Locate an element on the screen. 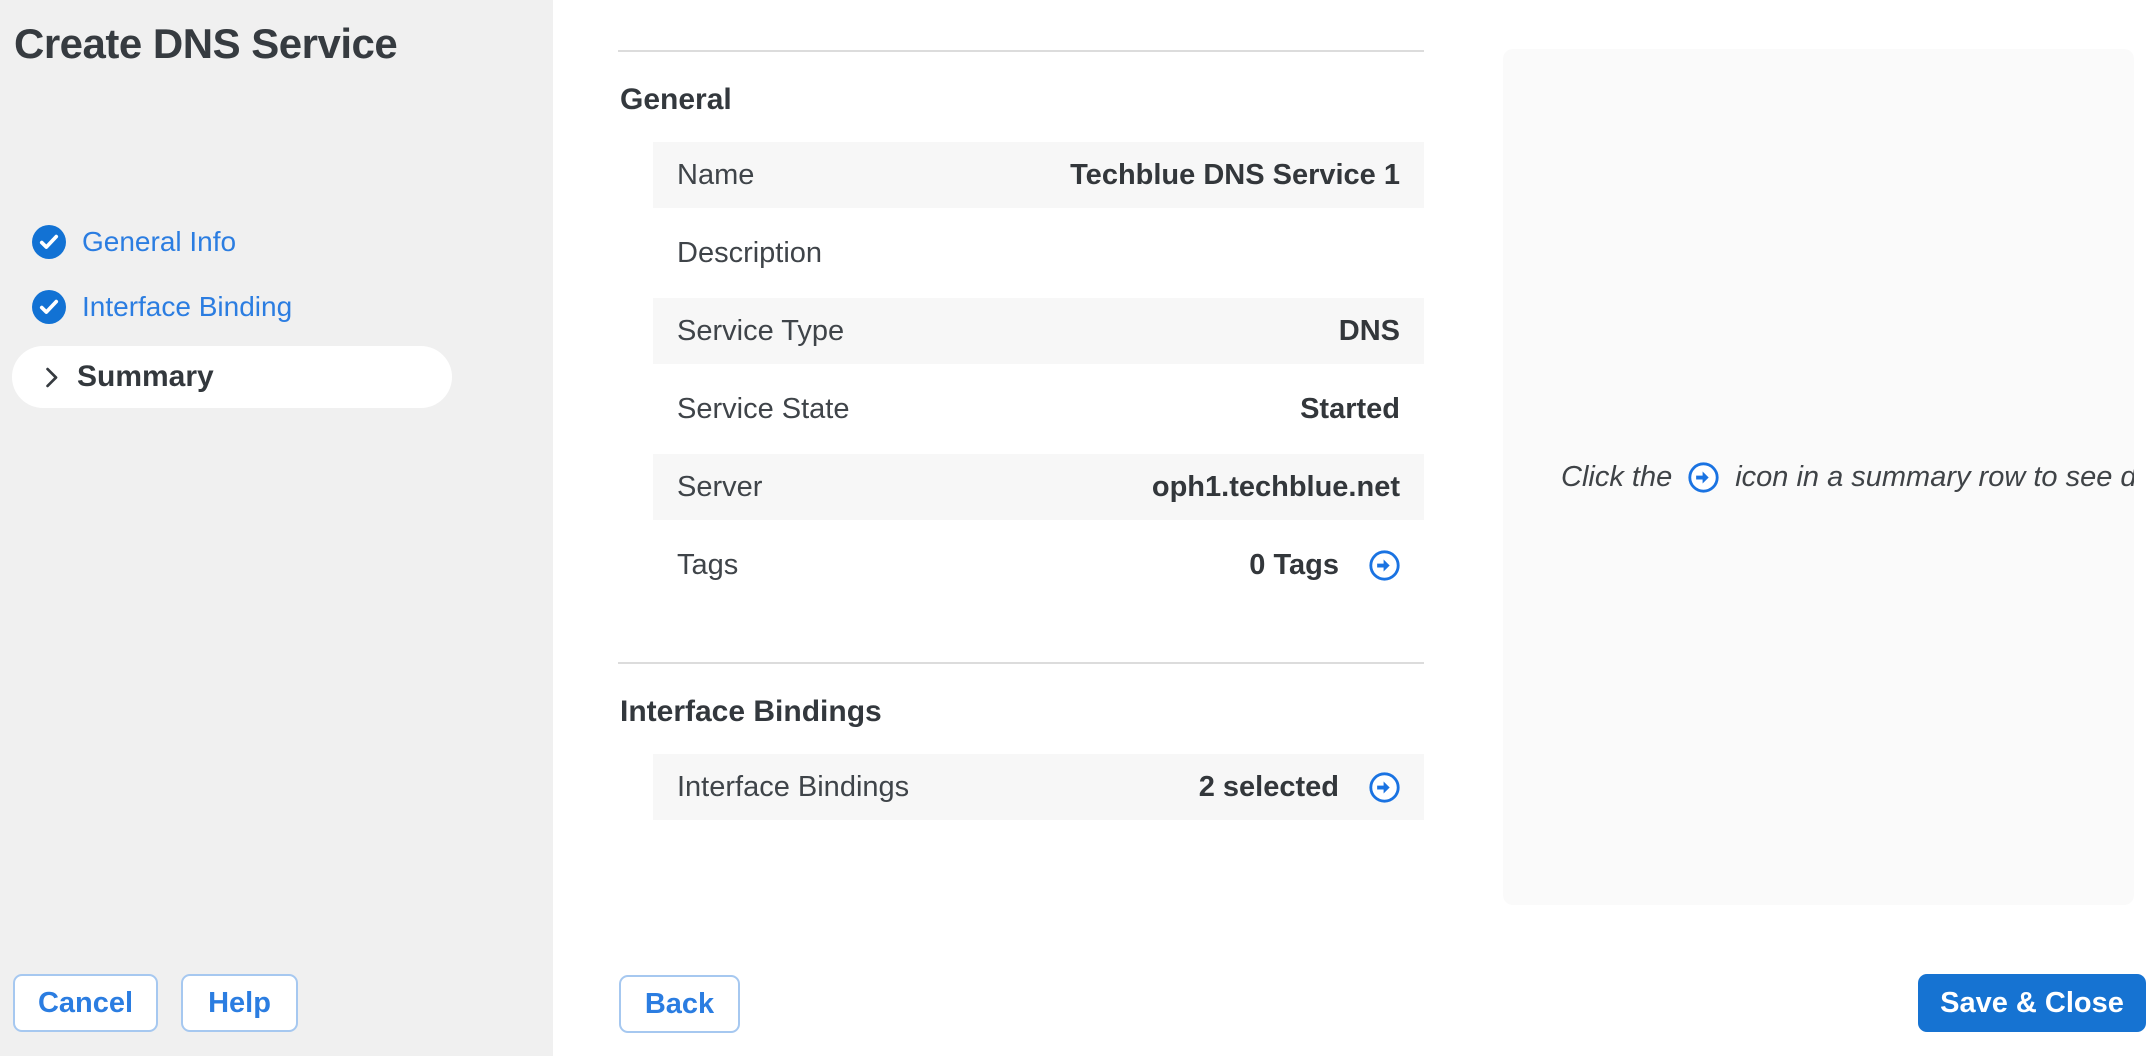 This screenshot has height=1056, width=2154. summary-row: Name Techblue DNS Service 1 is located at coordinates (1038, 175).